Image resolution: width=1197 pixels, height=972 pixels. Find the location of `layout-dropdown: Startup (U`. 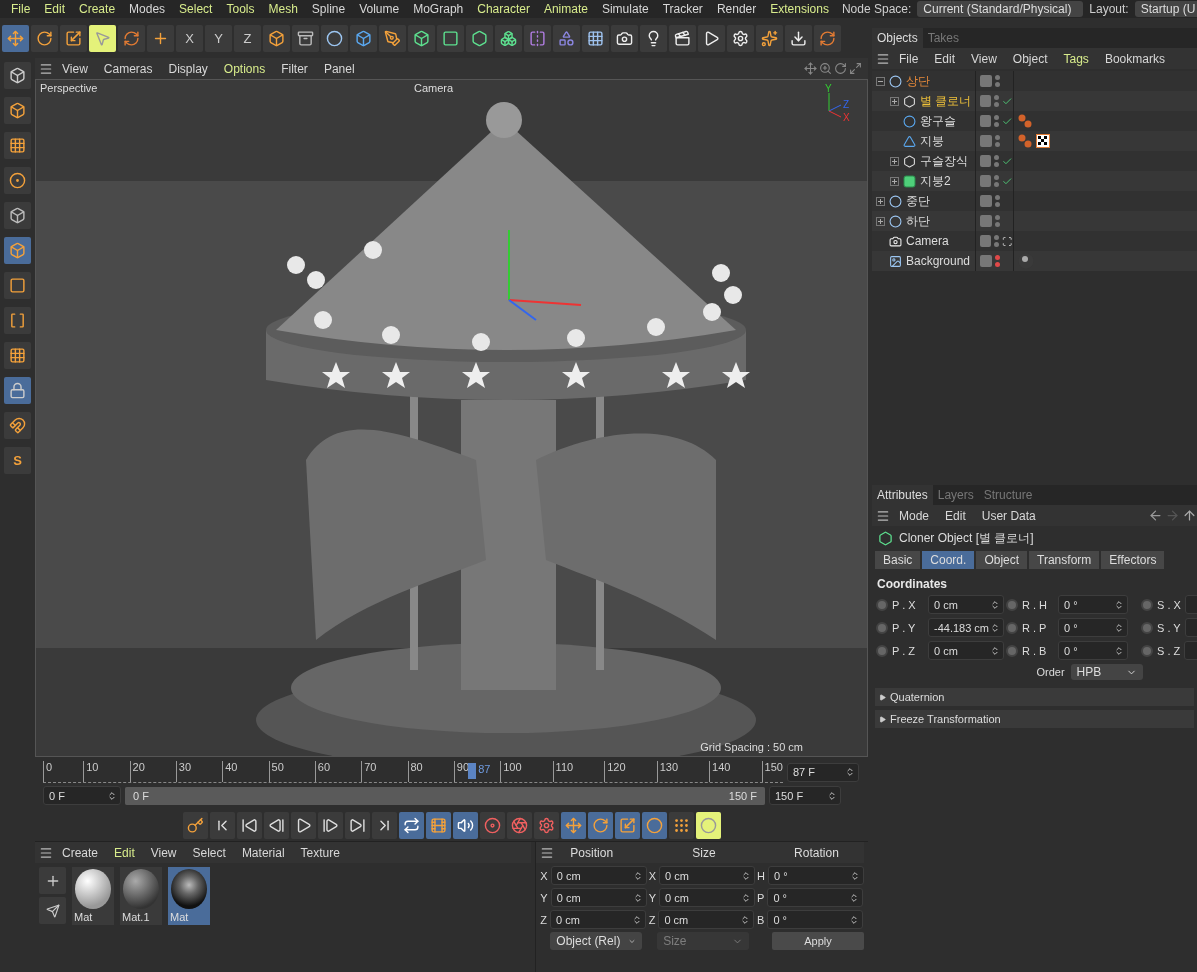

layout-dropdown: Startup (U is located at coordinates (1165, 9).